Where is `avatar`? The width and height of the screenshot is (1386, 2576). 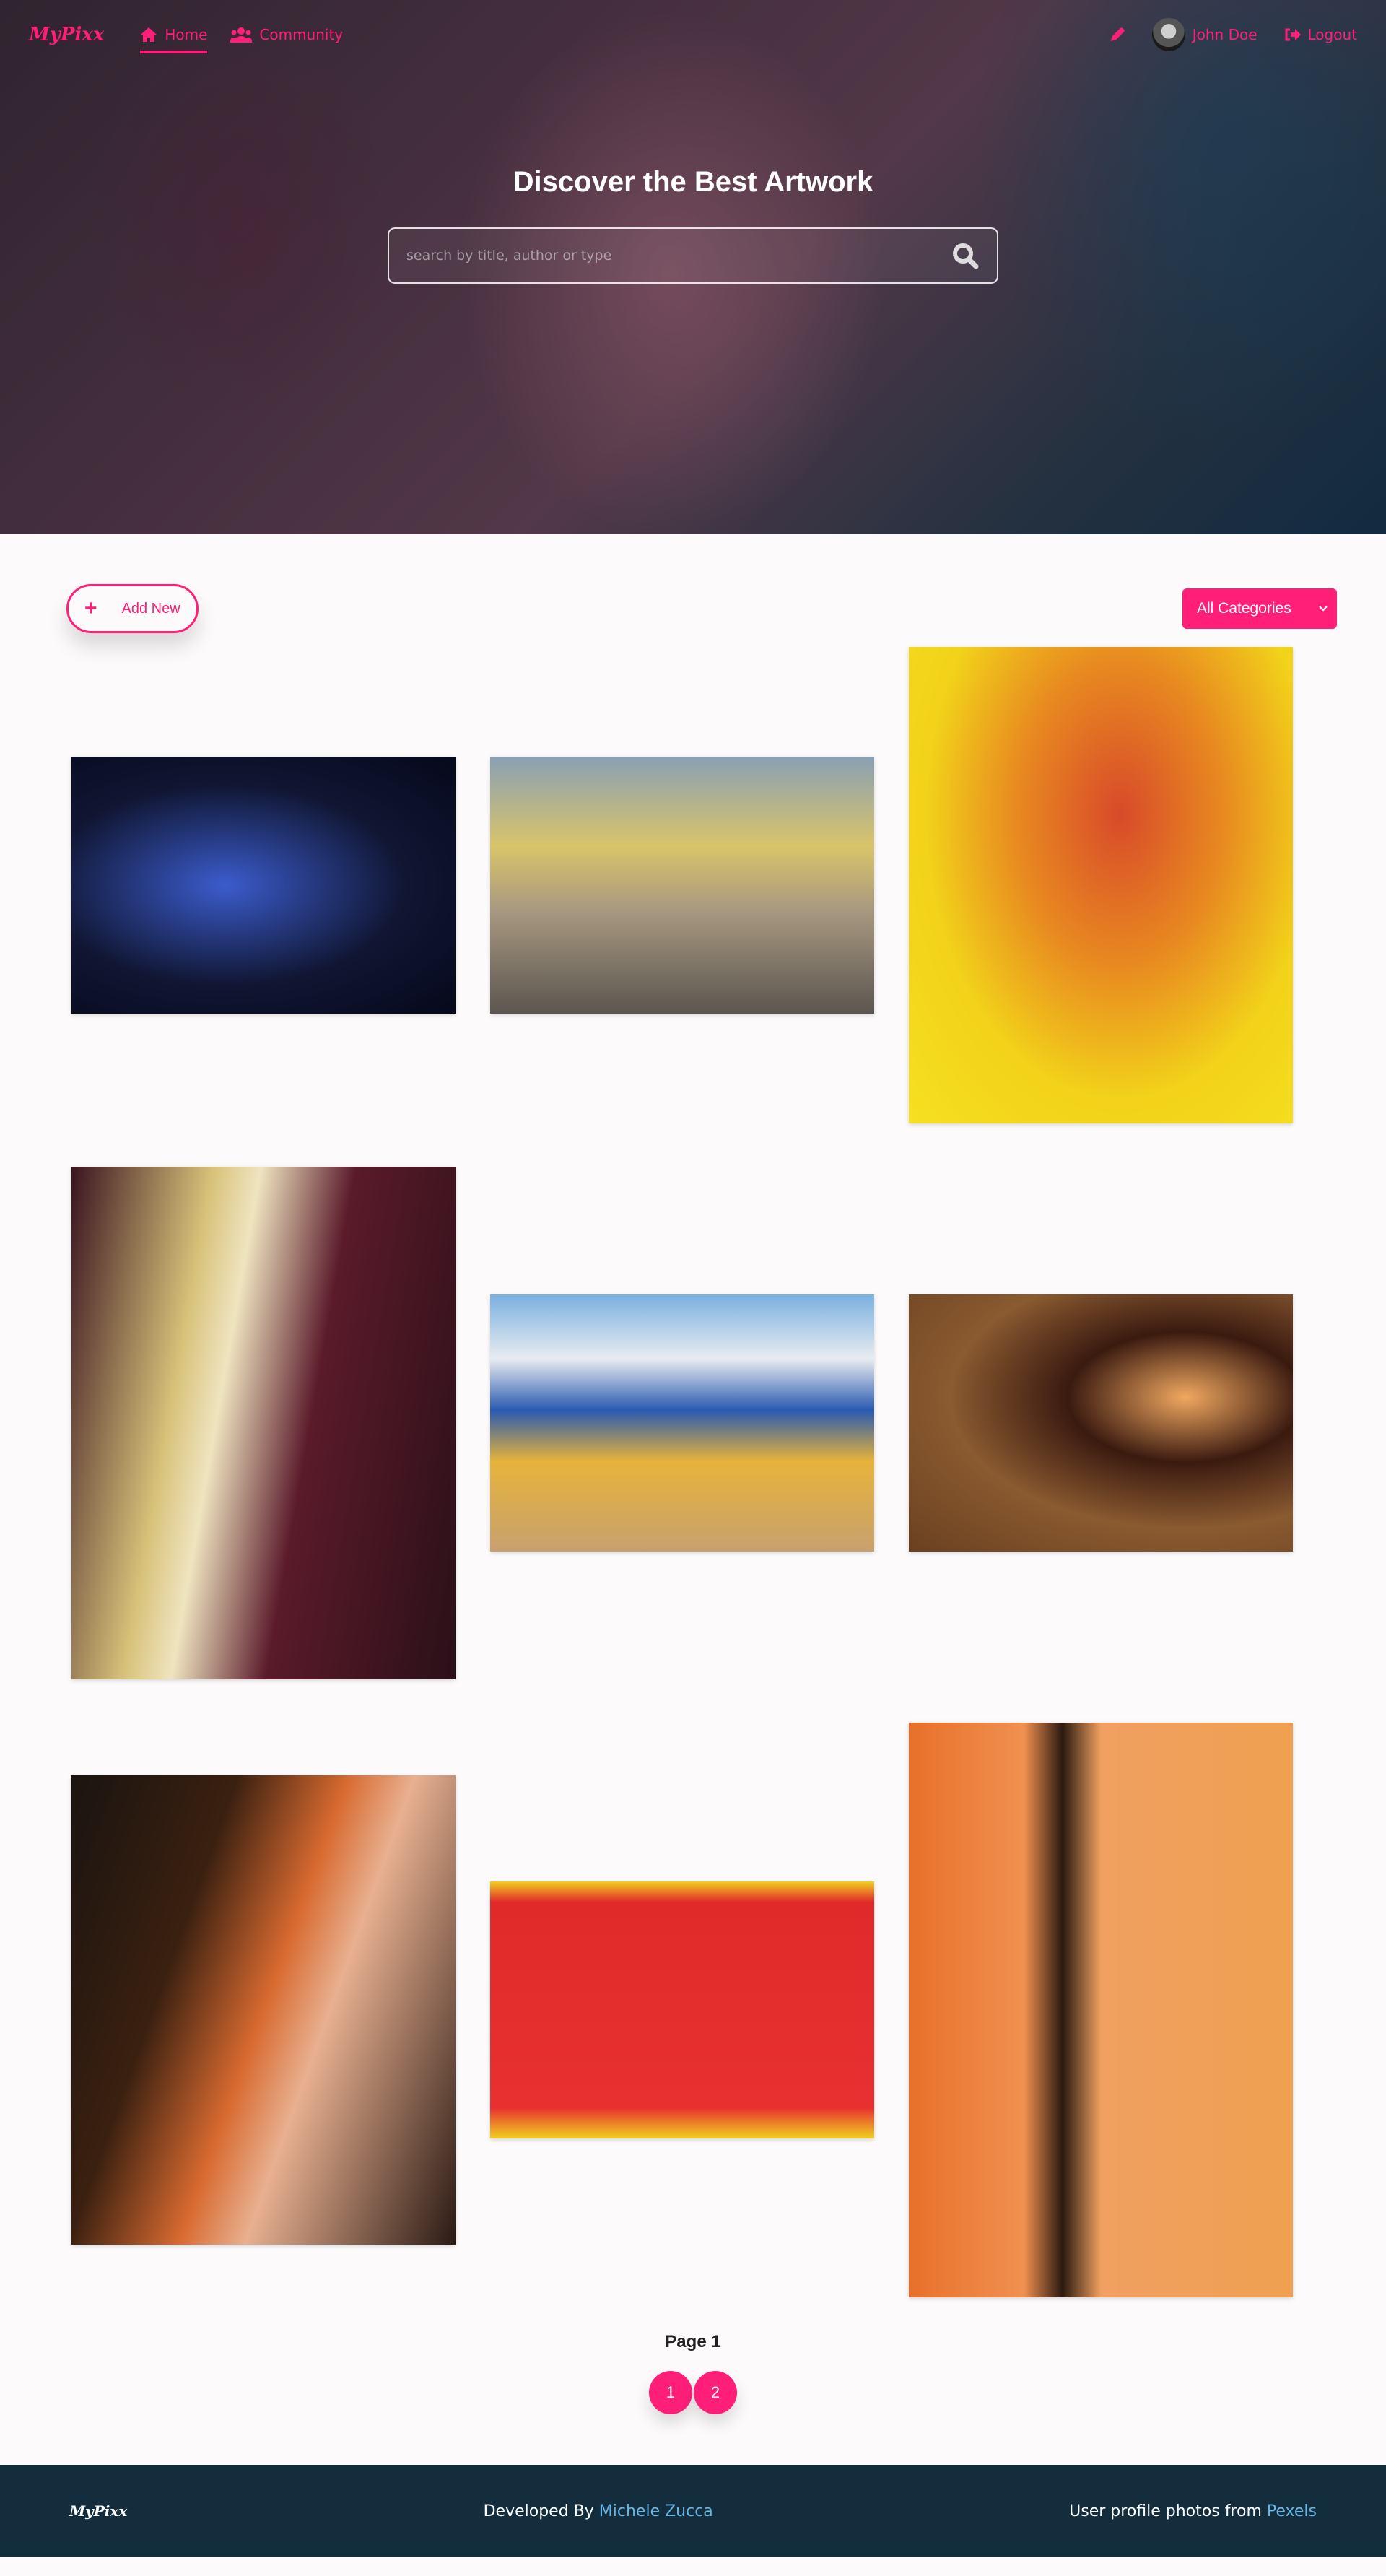 avatar is located at coordinates (1168, 34).